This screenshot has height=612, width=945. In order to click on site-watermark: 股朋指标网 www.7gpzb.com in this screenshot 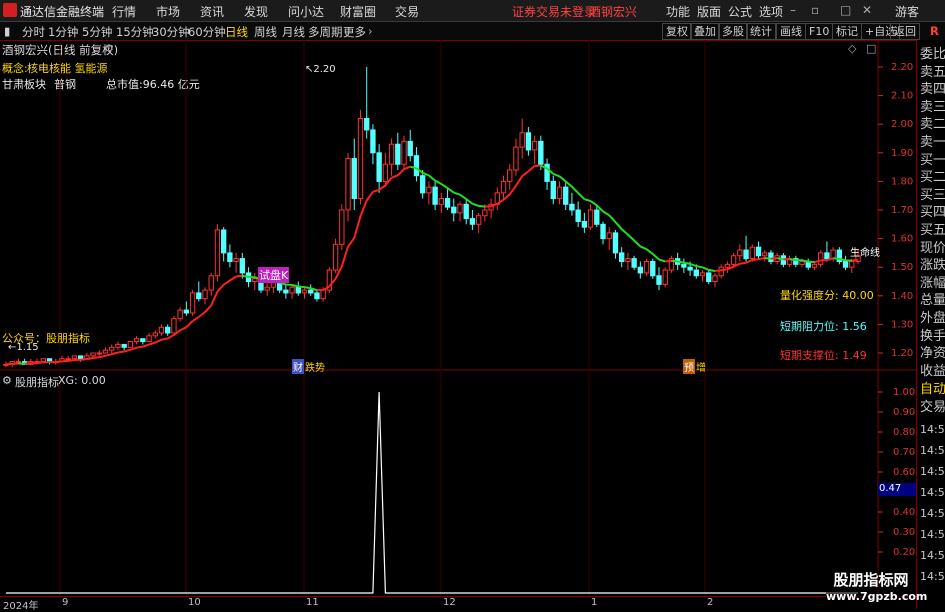, I will do `click(876, 588)`.